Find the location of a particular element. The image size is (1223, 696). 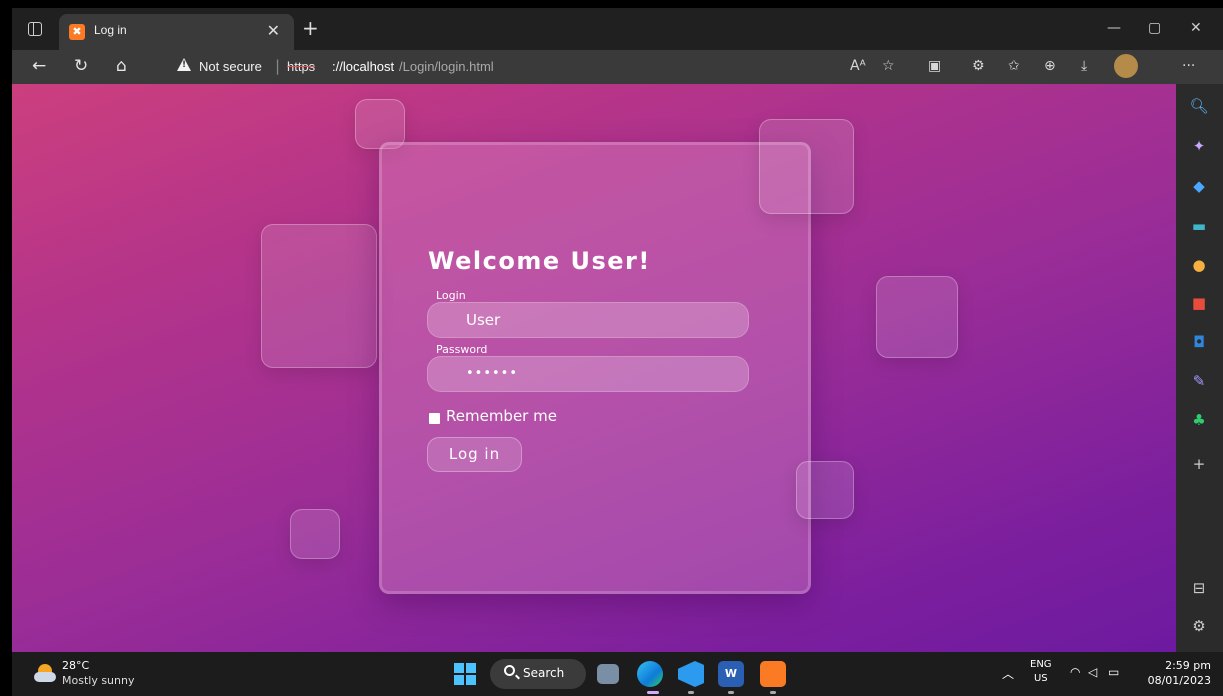

page-title: Welcome User! is located at coordinates (539, 261).